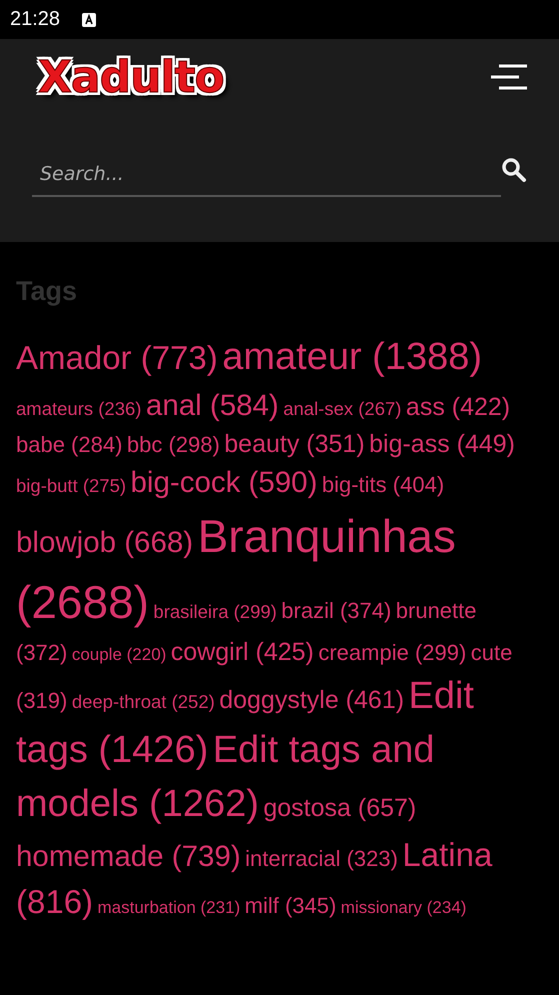 The height and width of the screenshot is (995, 559). What do you see at coordinates (212, 405) in the screenshot?
I see `tag-link: anal (584)` at bounding box center [212, 405].